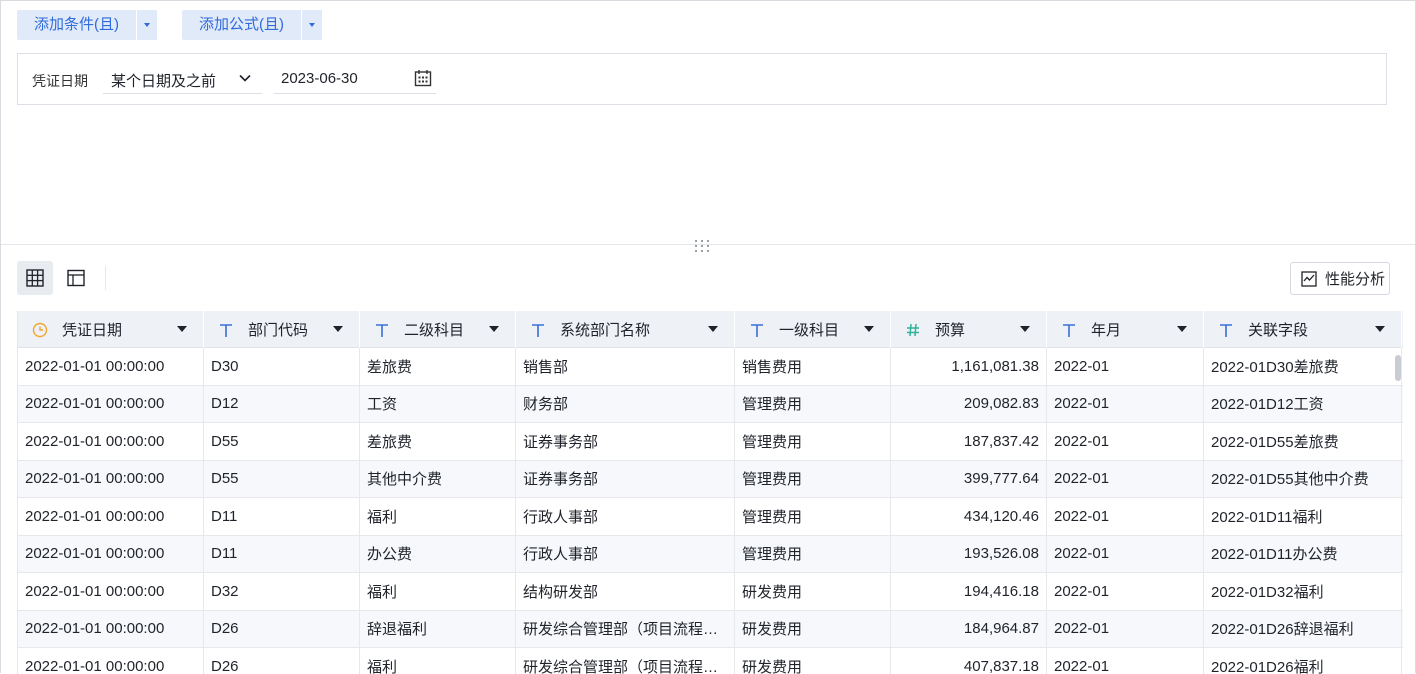  I want to click on table-cell: 工资, so click(438, 403).